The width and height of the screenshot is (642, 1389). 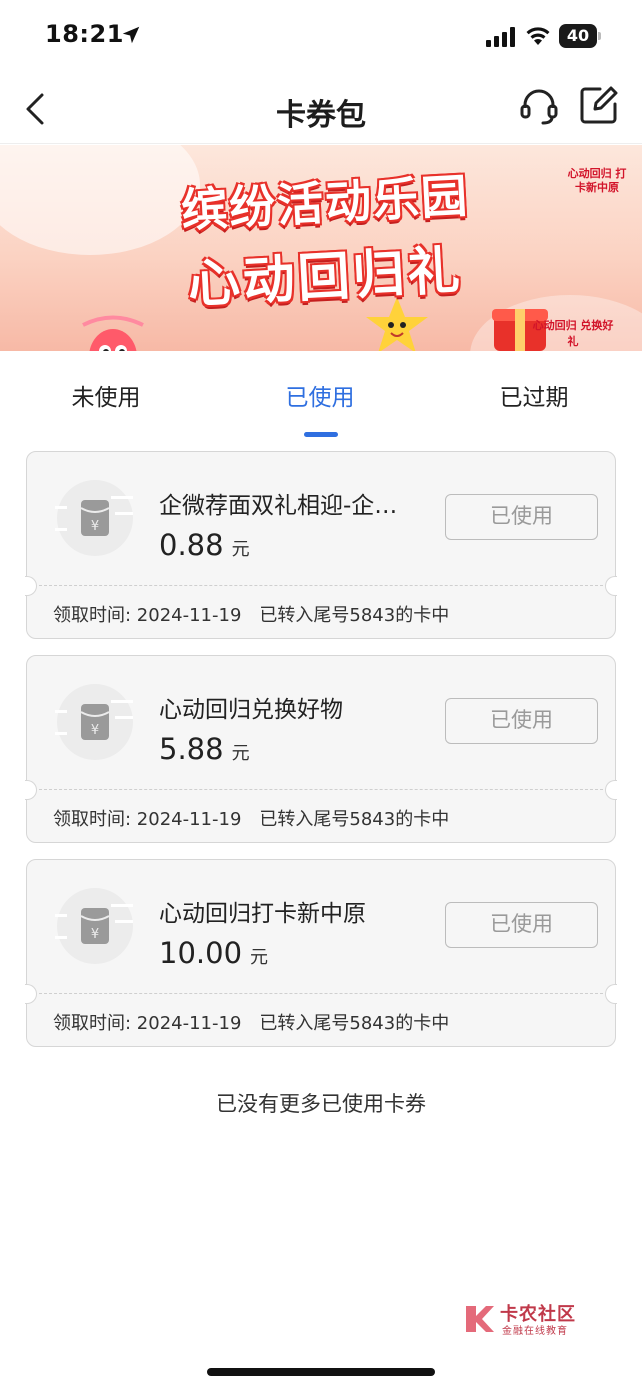 What do you see at coordinates (191, 545) in the screenshot?
I see `coupon-amount-value: 0.88` at bounding box center [191, 545].